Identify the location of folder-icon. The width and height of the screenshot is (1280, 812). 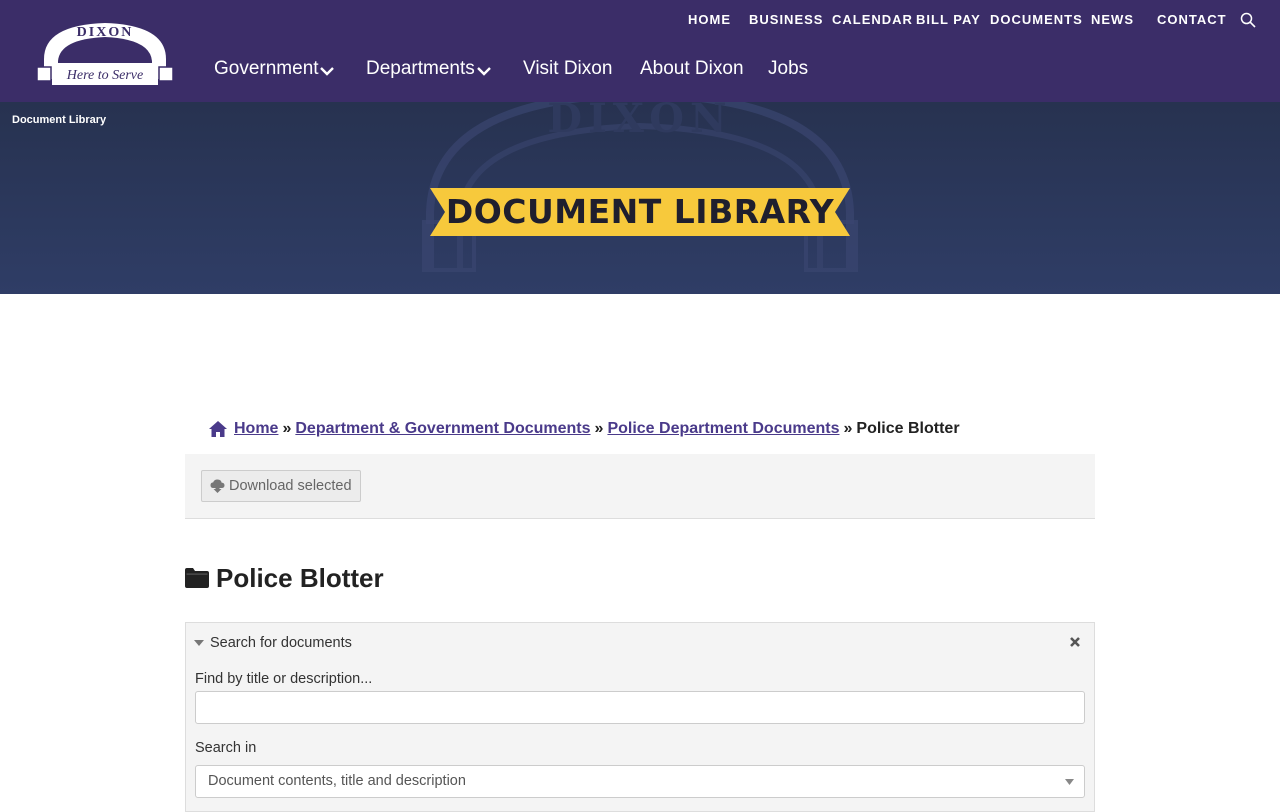
(197, 578).